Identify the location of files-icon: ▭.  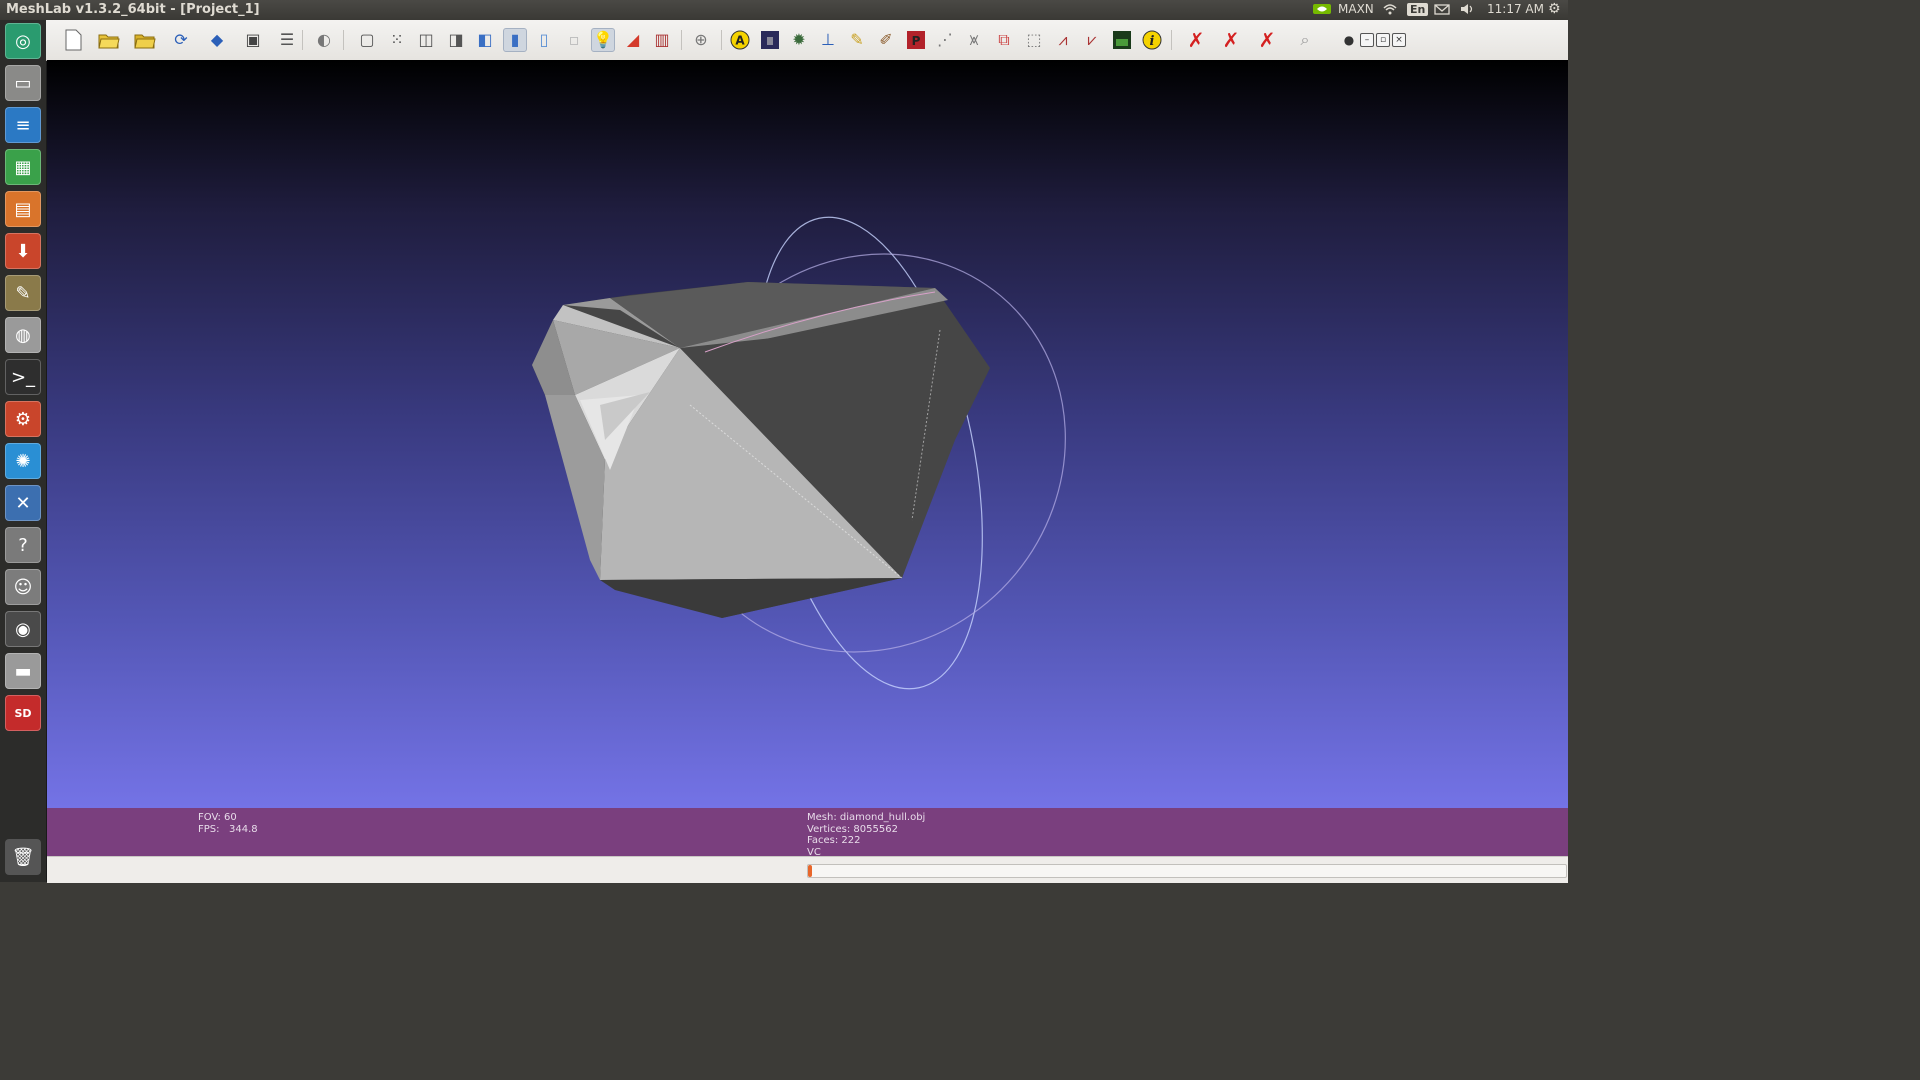
(23, 83).